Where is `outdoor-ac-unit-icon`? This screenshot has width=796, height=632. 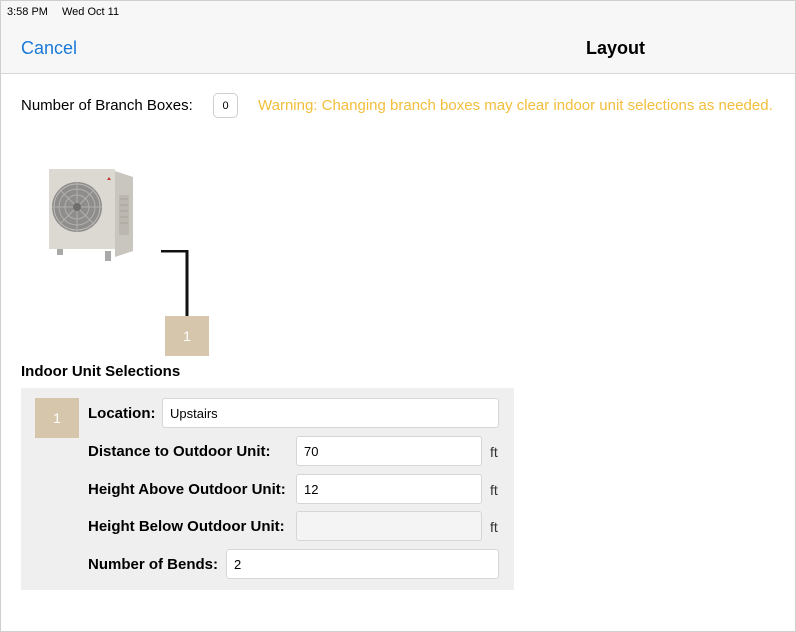
outdoor-ac-unit-icon is located at coordinates (89, 215).